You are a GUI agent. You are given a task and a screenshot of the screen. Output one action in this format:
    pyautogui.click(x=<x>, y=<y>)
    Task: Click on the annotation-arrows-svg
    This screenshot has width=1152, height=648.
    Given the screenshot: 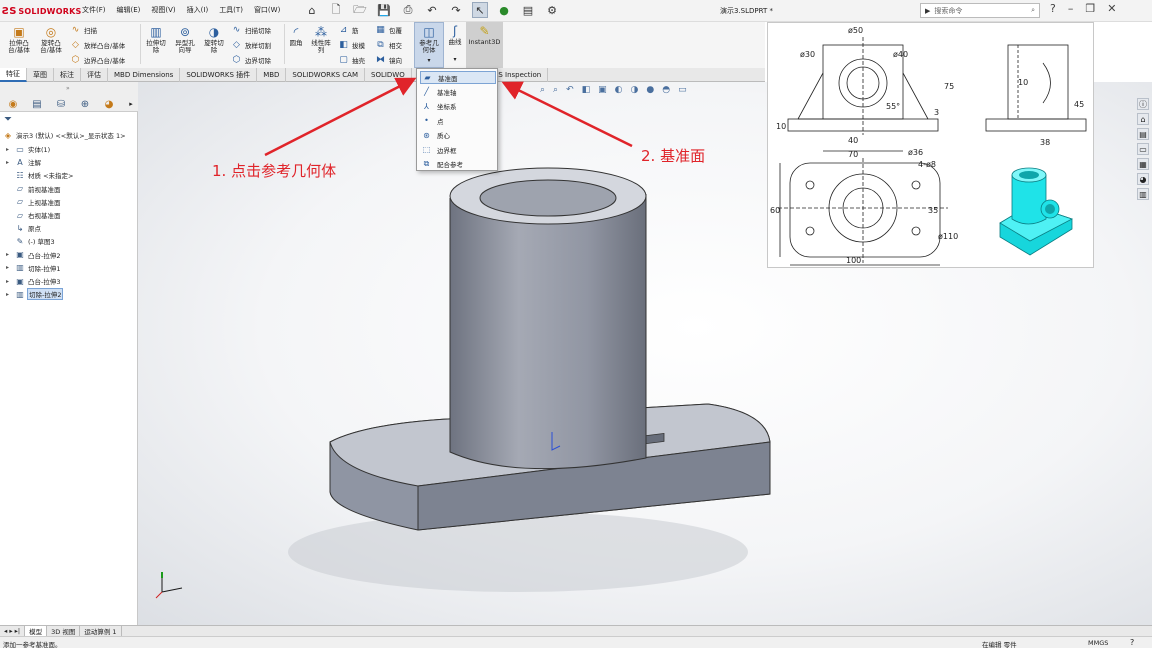 What is the action you would take?
    pyautogui.click(x=448, y=117)
    